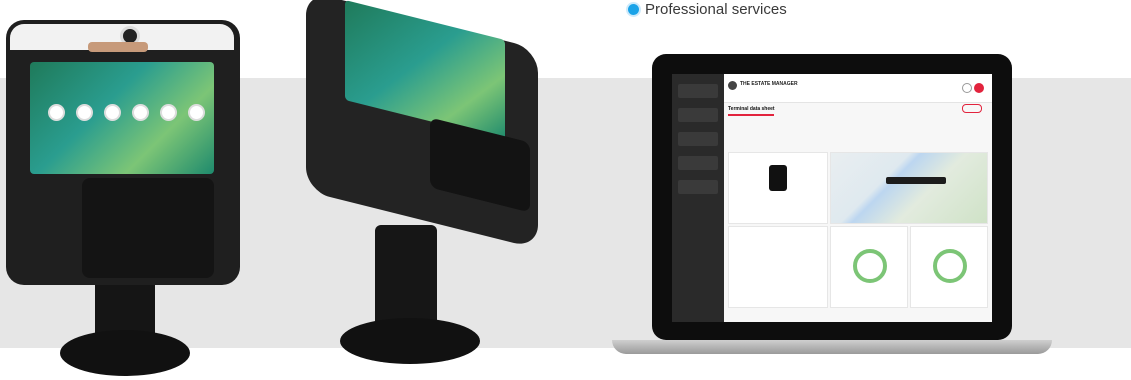  I want to click on settings-icon, so click(967, 88).